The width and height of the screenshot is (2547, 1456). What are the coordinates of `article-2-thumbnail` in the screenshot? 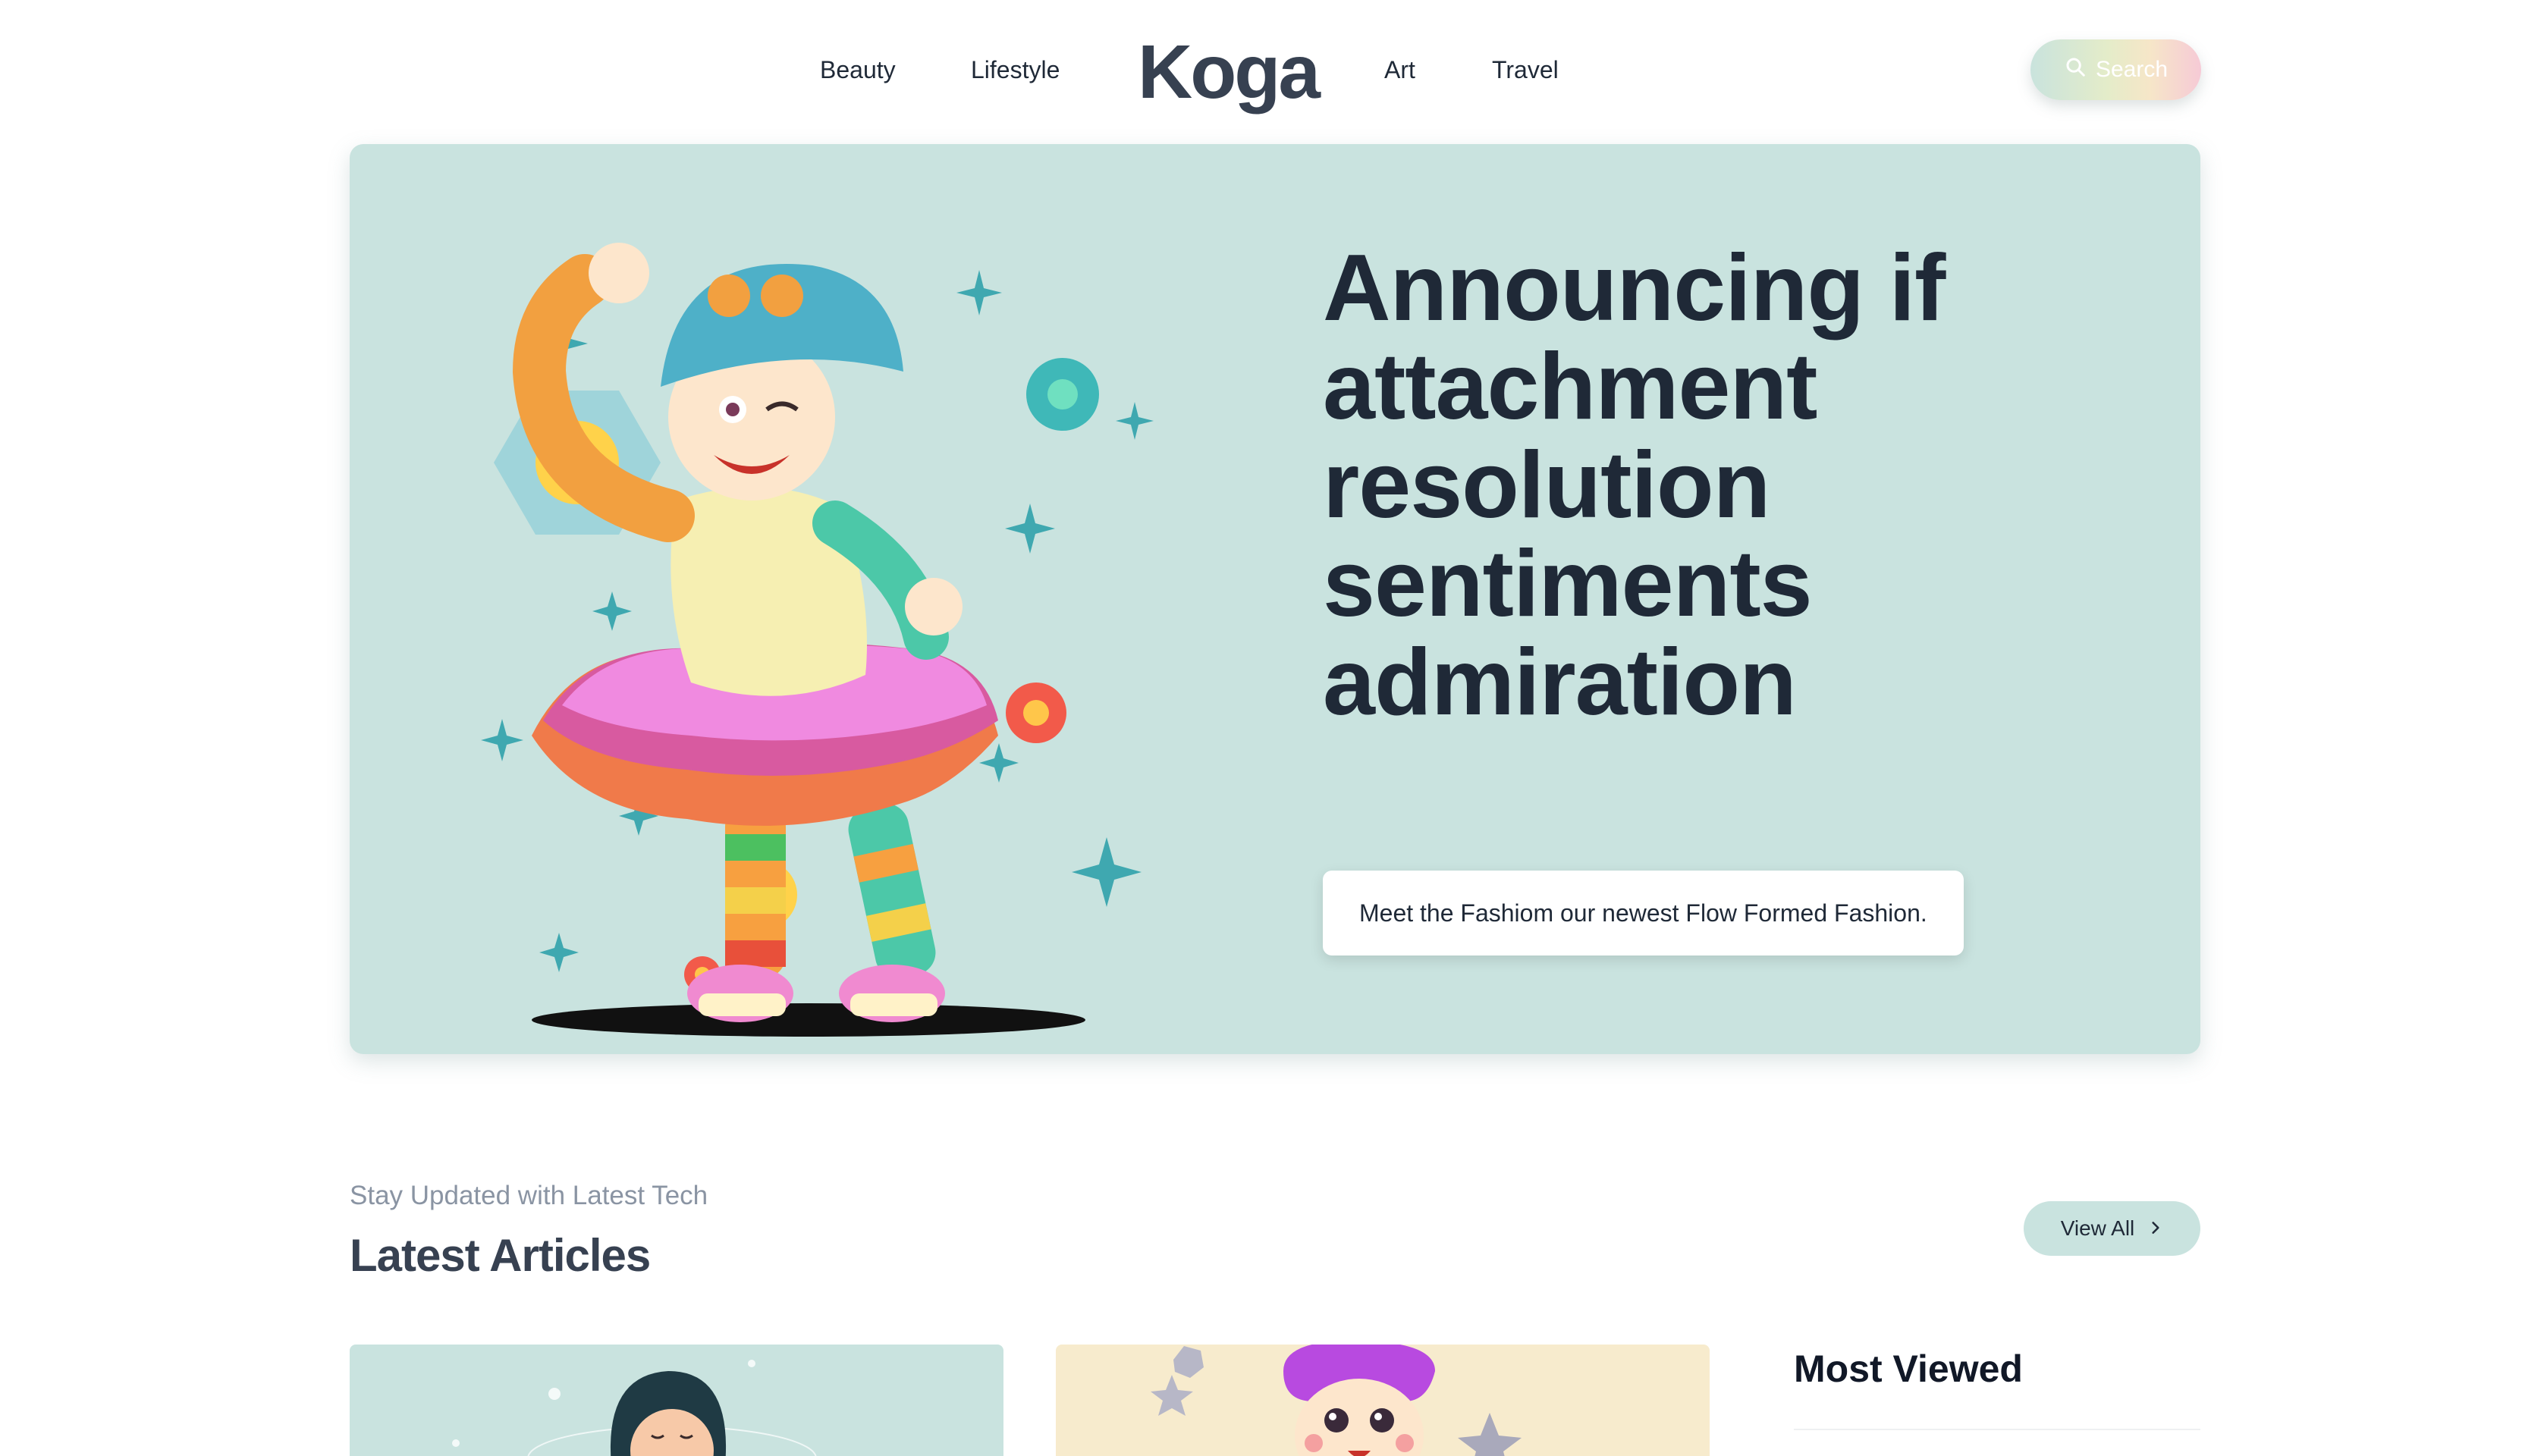 It's located at (1336, 1400).